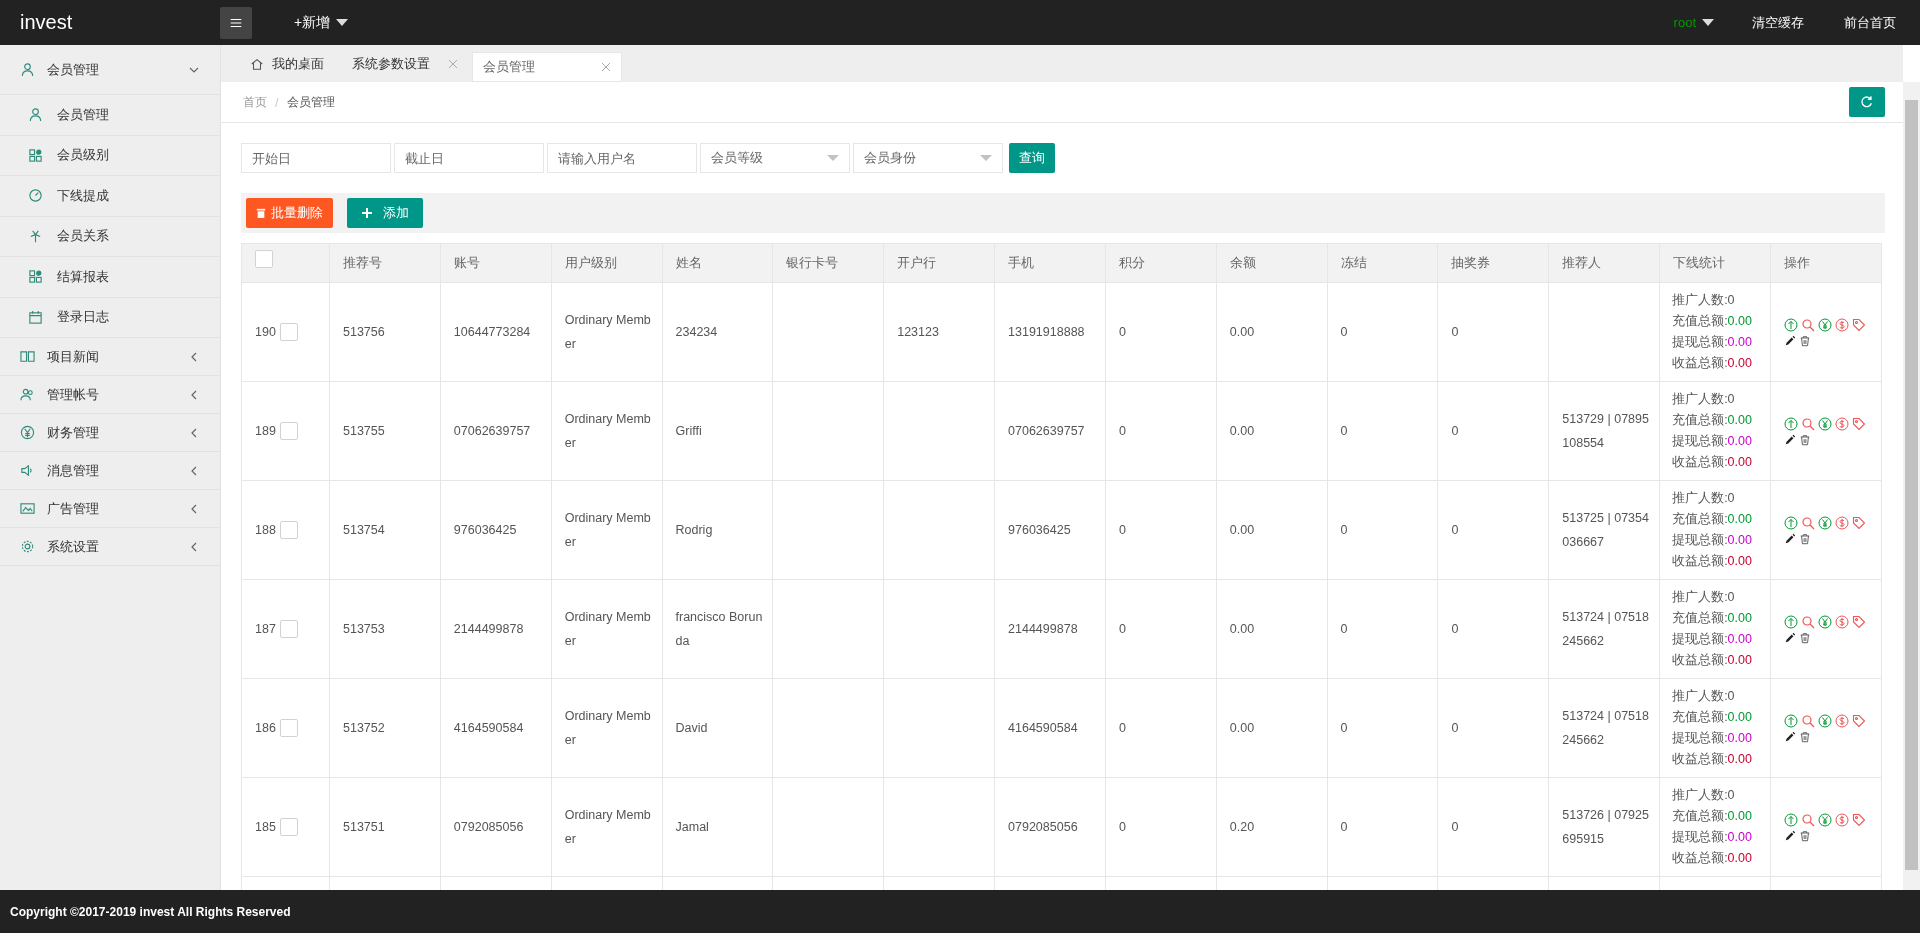 The height and width of the screenshot is (933, 1920). I want to click on speaker-icon, so click(27, 470).